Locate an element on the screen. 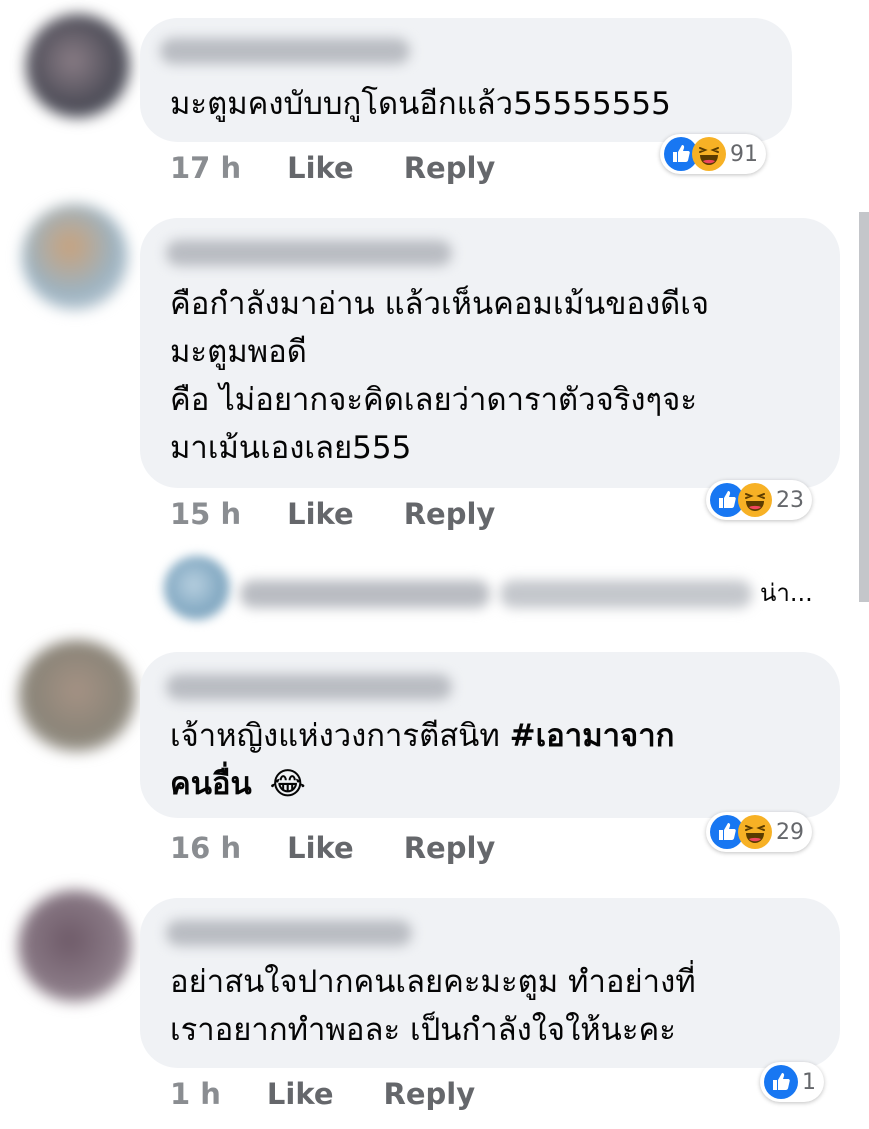  comment-text-plain: เจ้าหญิงแห่งวงการตีสนิท is located at coordinates (340, 736).